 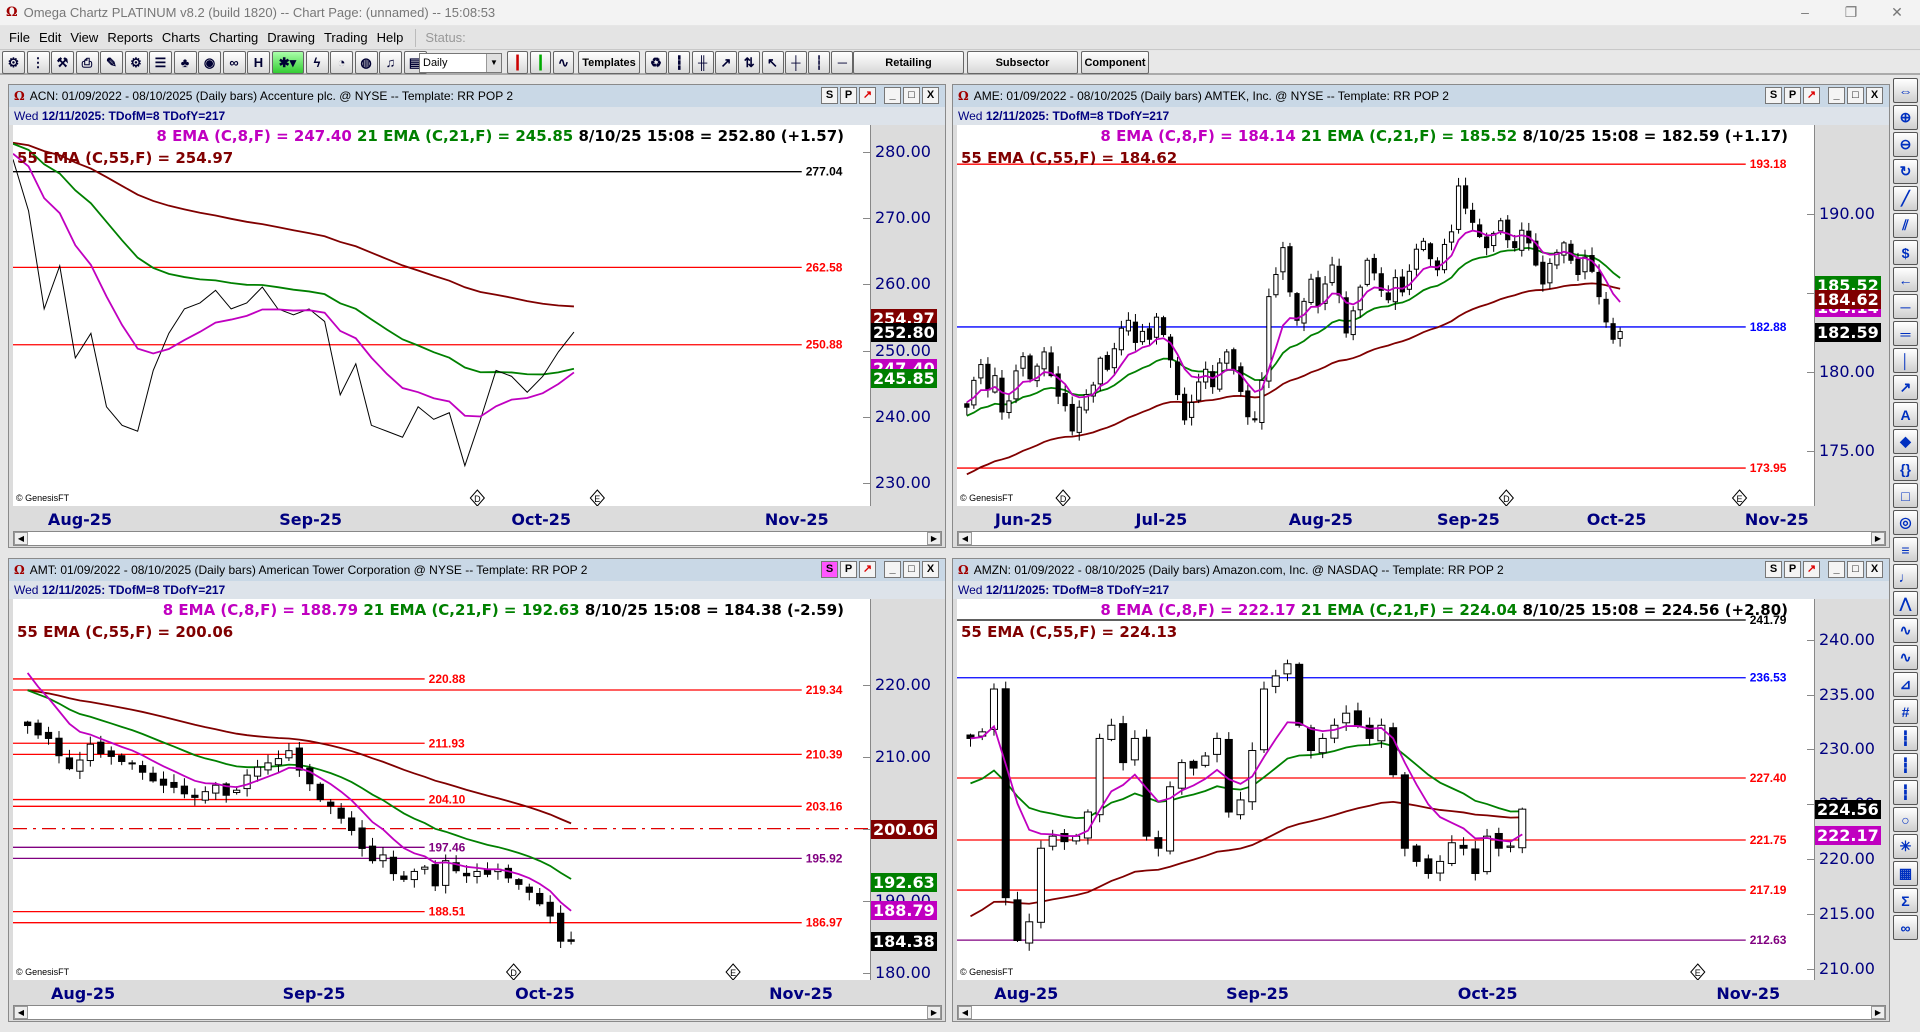 I want to click on zoom-in-icon: ⊕, so click(x=1905, y=117).